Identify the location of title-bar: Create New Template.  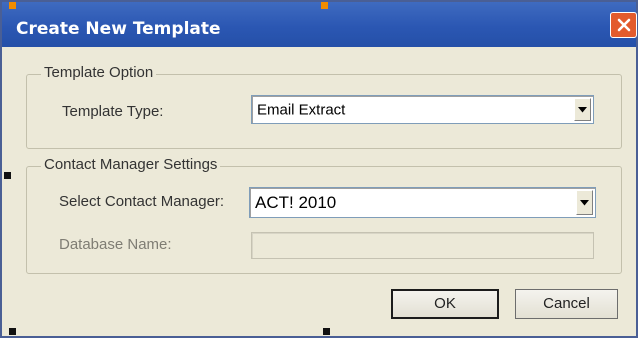
(319, 24).